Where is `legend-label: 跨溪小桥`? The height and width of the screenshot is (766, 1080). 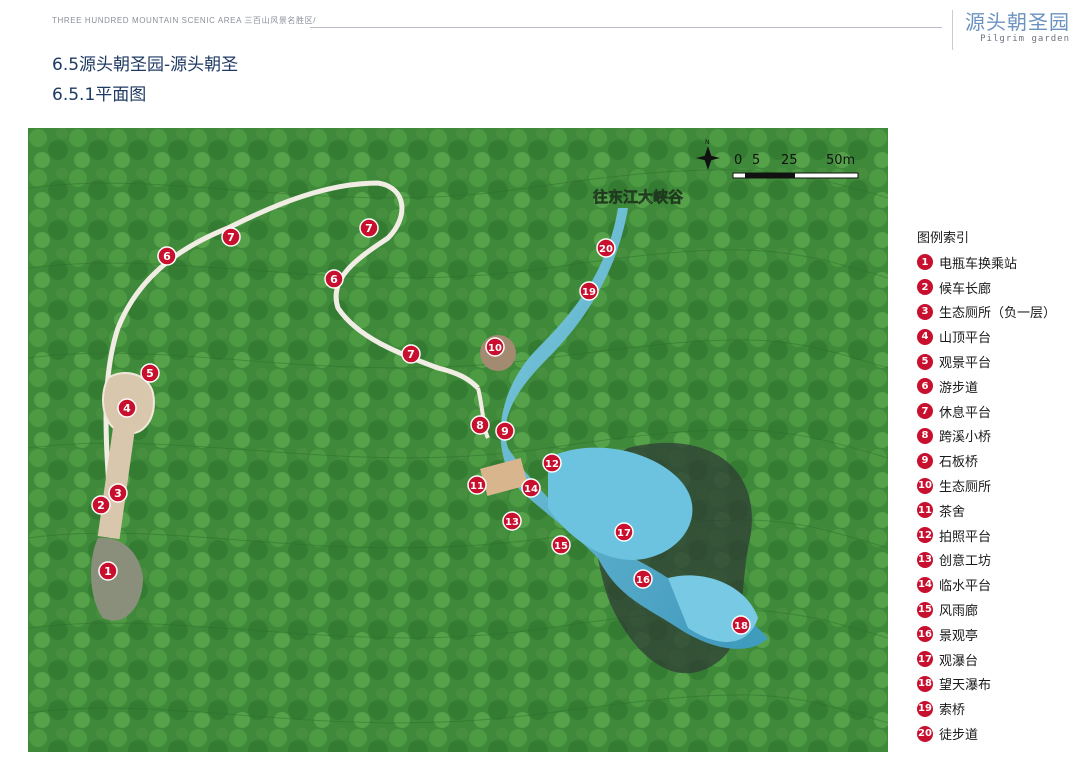
legend-label: 跨溪小桥 is located at coordinates (965, 438).